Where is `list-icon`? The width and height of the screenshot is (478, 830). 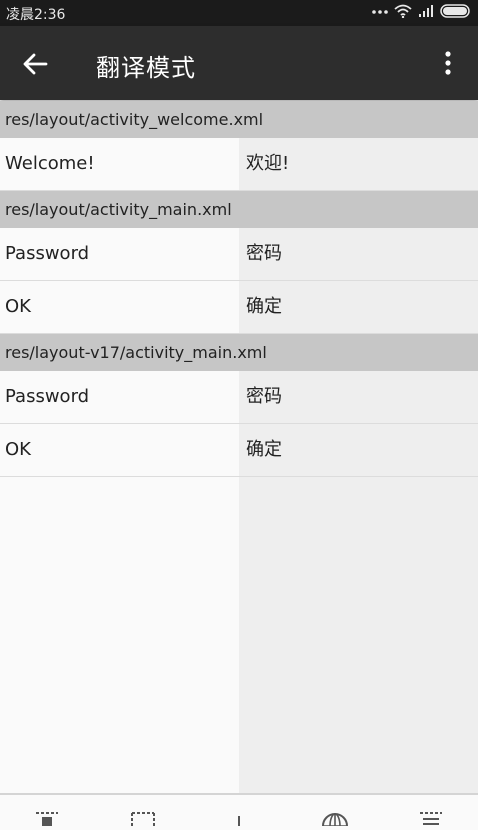 list-icon is located at coordinates (431, 820).